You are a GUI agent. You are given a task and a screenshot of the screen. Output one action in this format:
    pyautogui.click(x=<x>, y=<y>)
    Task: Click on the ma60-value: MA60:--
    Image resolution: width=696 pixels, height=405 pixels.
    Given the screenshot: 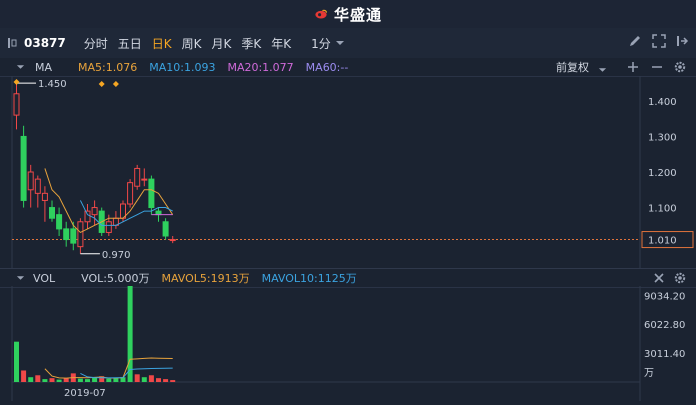 What is the action you would take?
    pyautogui.click(x=327, y=67)
    